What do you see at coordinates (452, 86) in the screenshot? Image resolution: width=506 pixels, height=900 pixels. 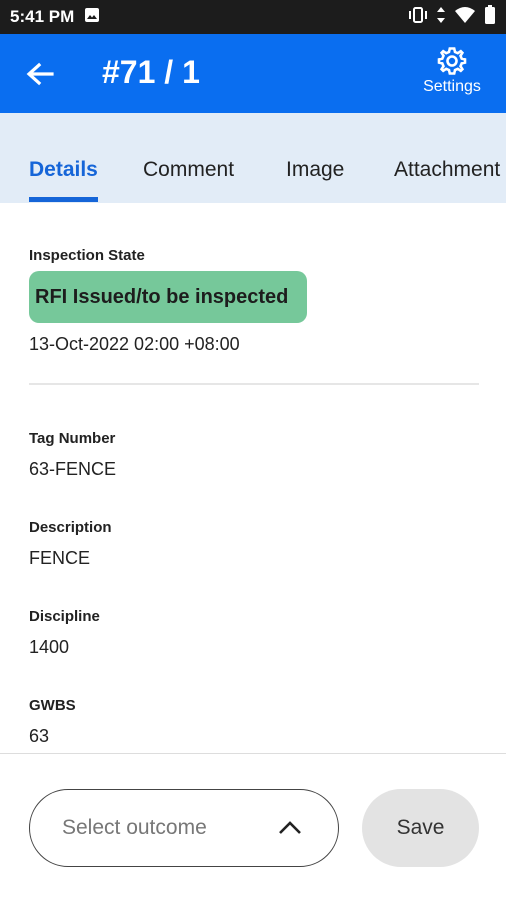 I see `settings-label: Settings` at bounding box center [452, 86].